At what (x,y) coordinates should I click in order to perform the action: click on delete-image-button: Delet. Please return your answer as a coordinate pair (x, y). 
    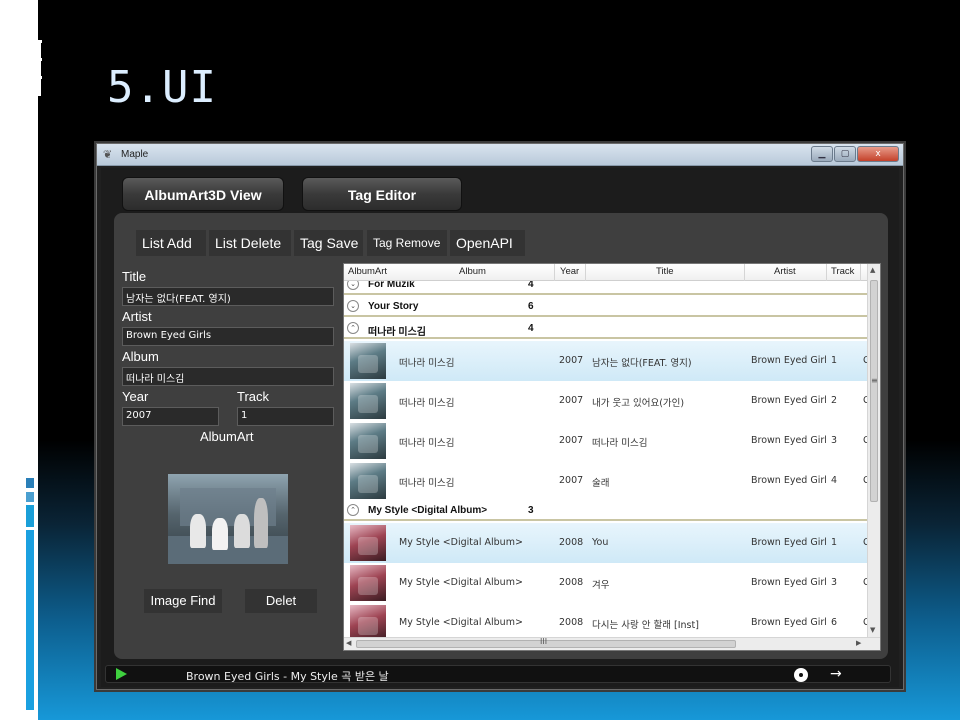
    Looking at the image, I should click on (281, 601).